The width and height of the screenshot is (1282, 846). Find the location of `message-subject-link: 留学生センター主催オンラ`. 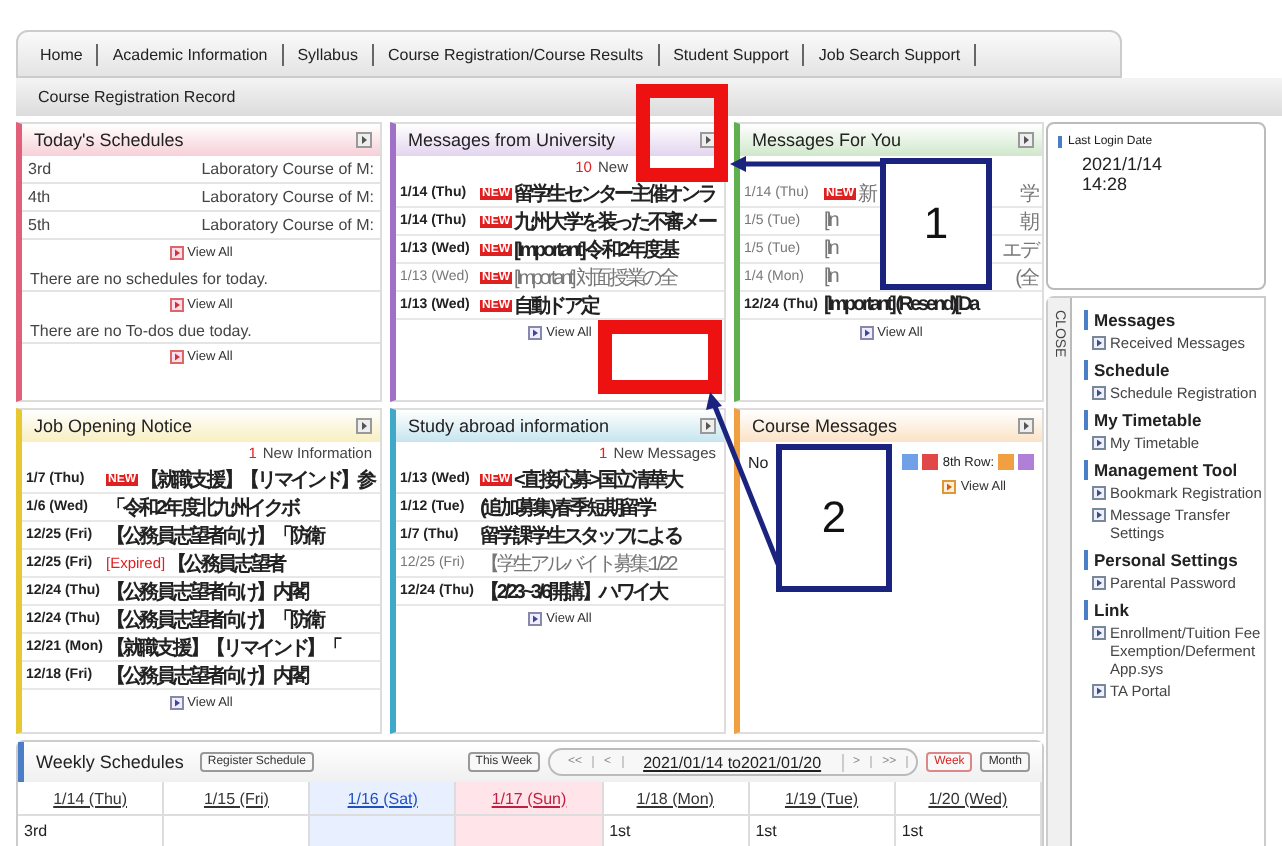

message-subject-link: 留学生センター主催オンラ is located at coordinates (614, 193).